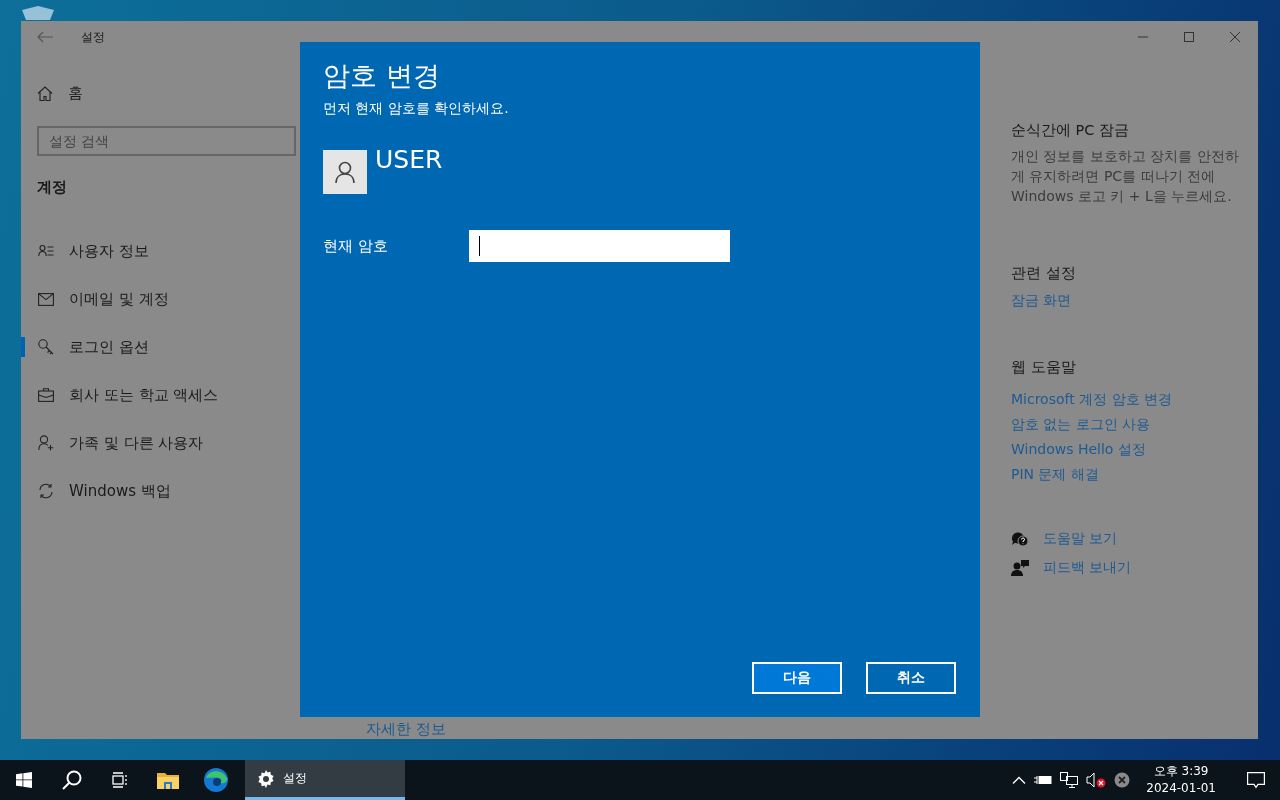 This screenshot has width=1280, height=800. What do you see at coordinates (216, 780) in the screenshot?
I see `browser-icon` at bounding box center [216, 780].